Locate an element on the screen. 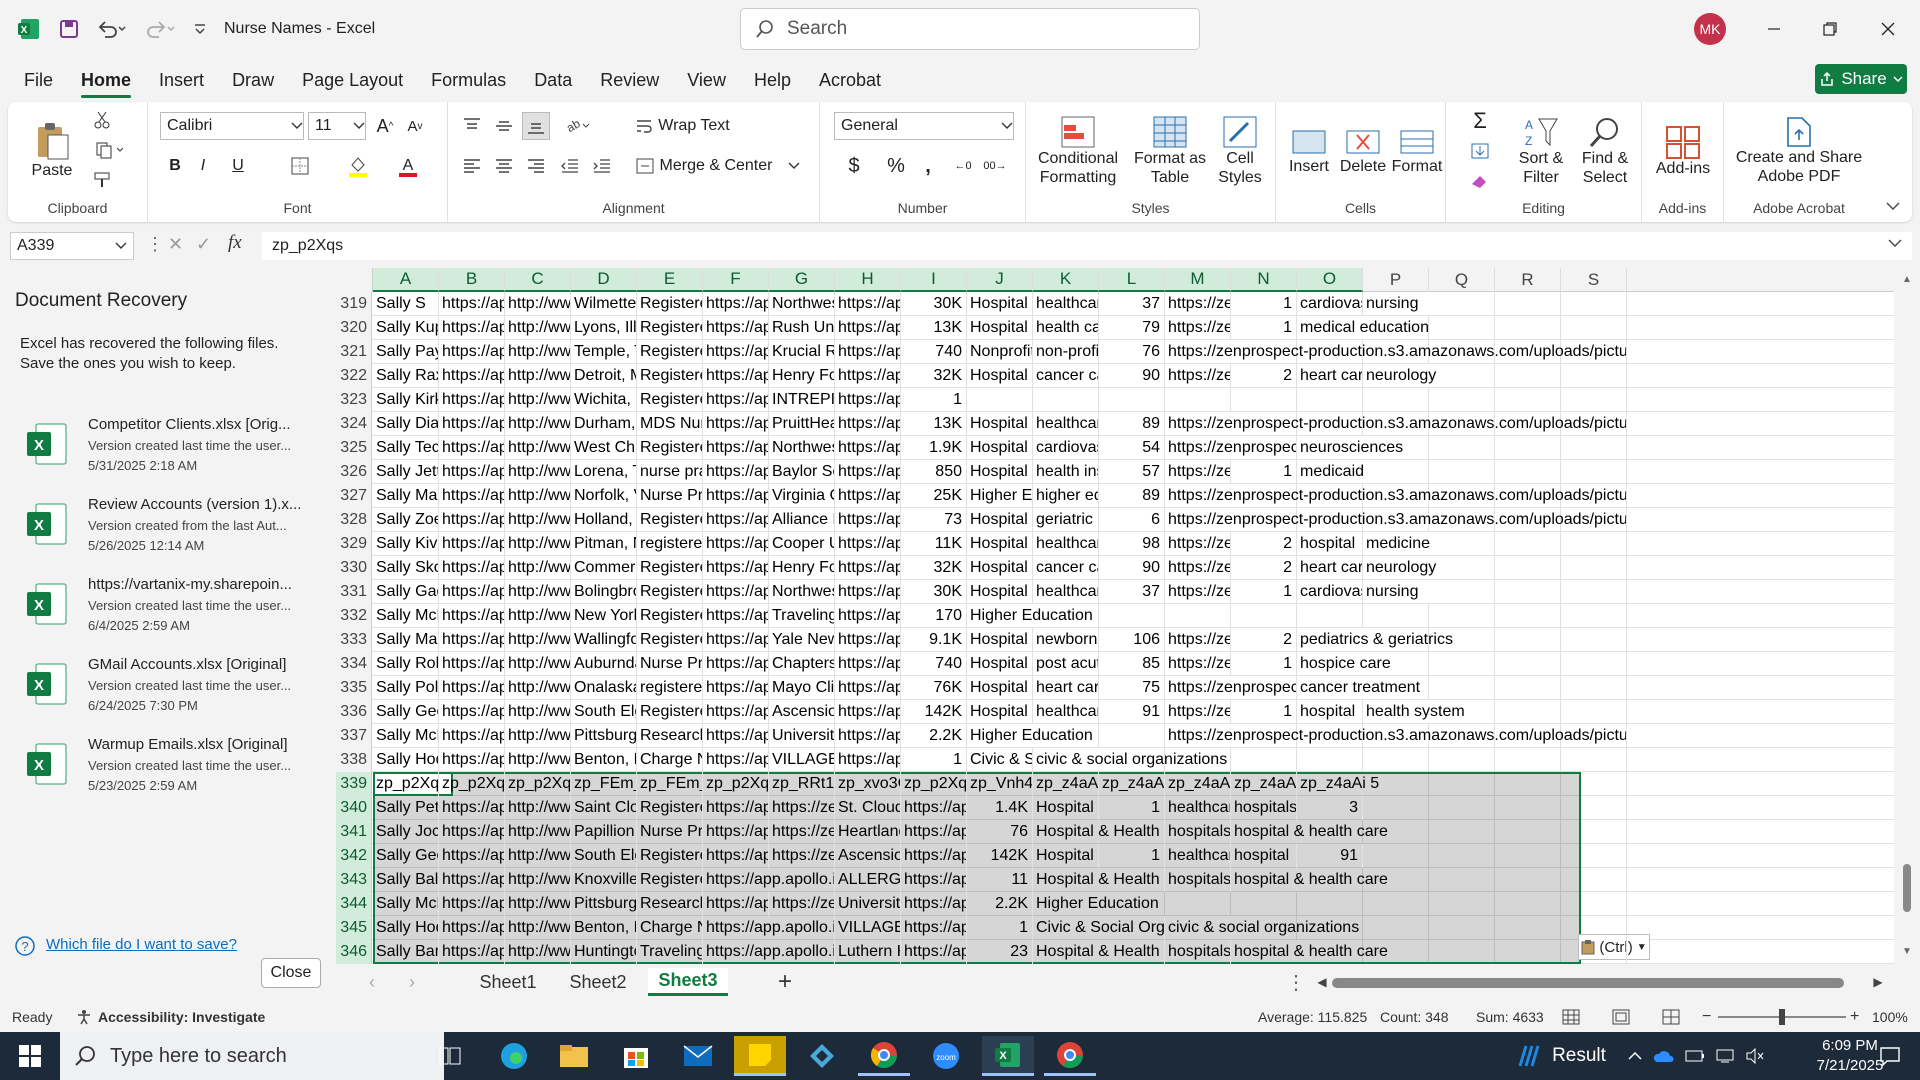 This screenshot has width=1920, height=1080. column-header-d: D is located at coordinates (604, 280).